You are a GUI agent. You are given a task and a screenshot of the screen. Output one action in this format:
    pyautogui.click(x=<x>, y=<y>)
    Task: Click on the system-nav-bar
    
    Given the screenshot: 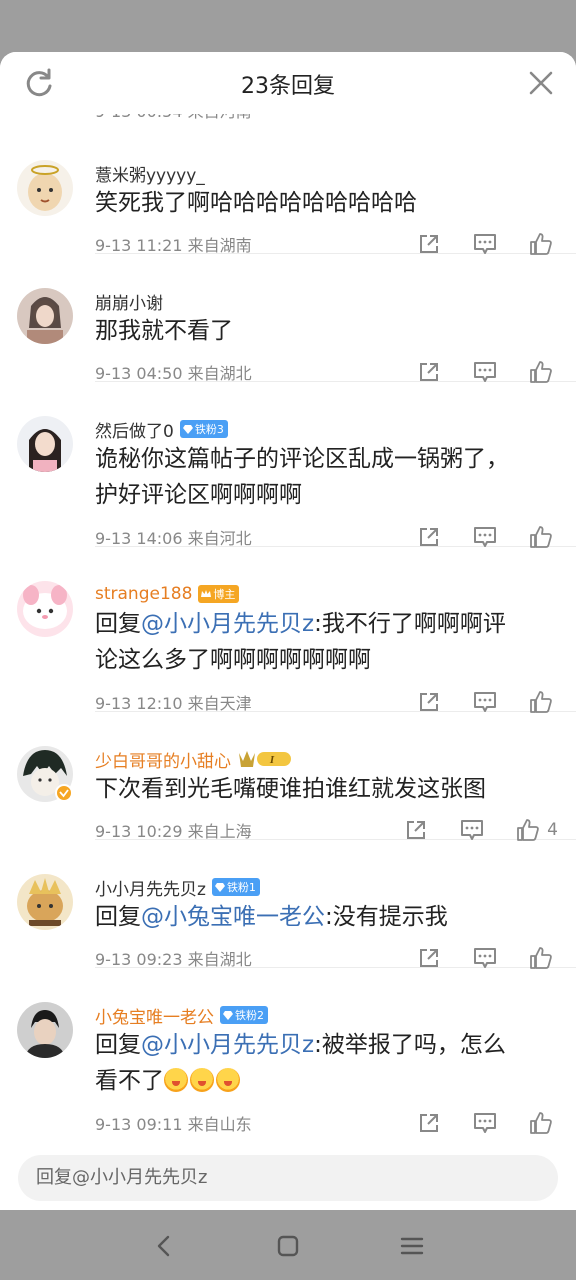 What is the action you would take?
    pyautogui.click(x=288, y=1245)
    